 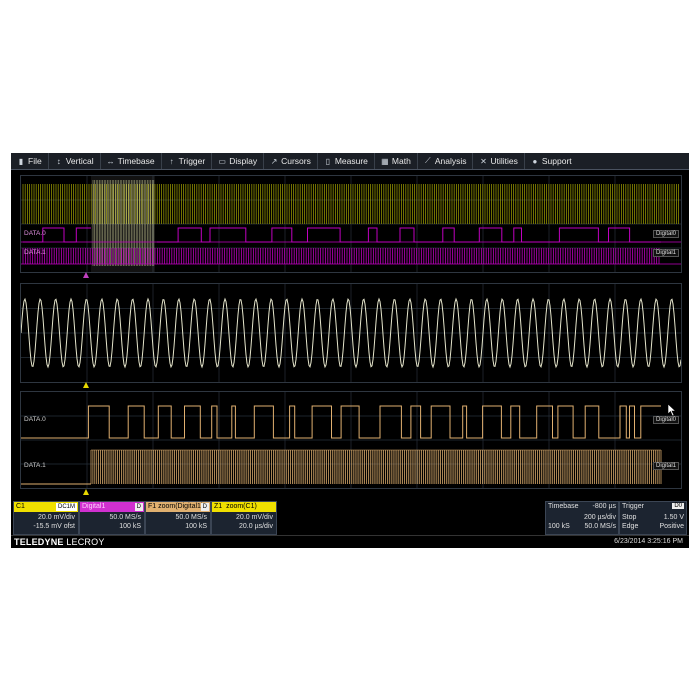 I want to click on trigger-marker-yellow, so click(x=86, y=385).